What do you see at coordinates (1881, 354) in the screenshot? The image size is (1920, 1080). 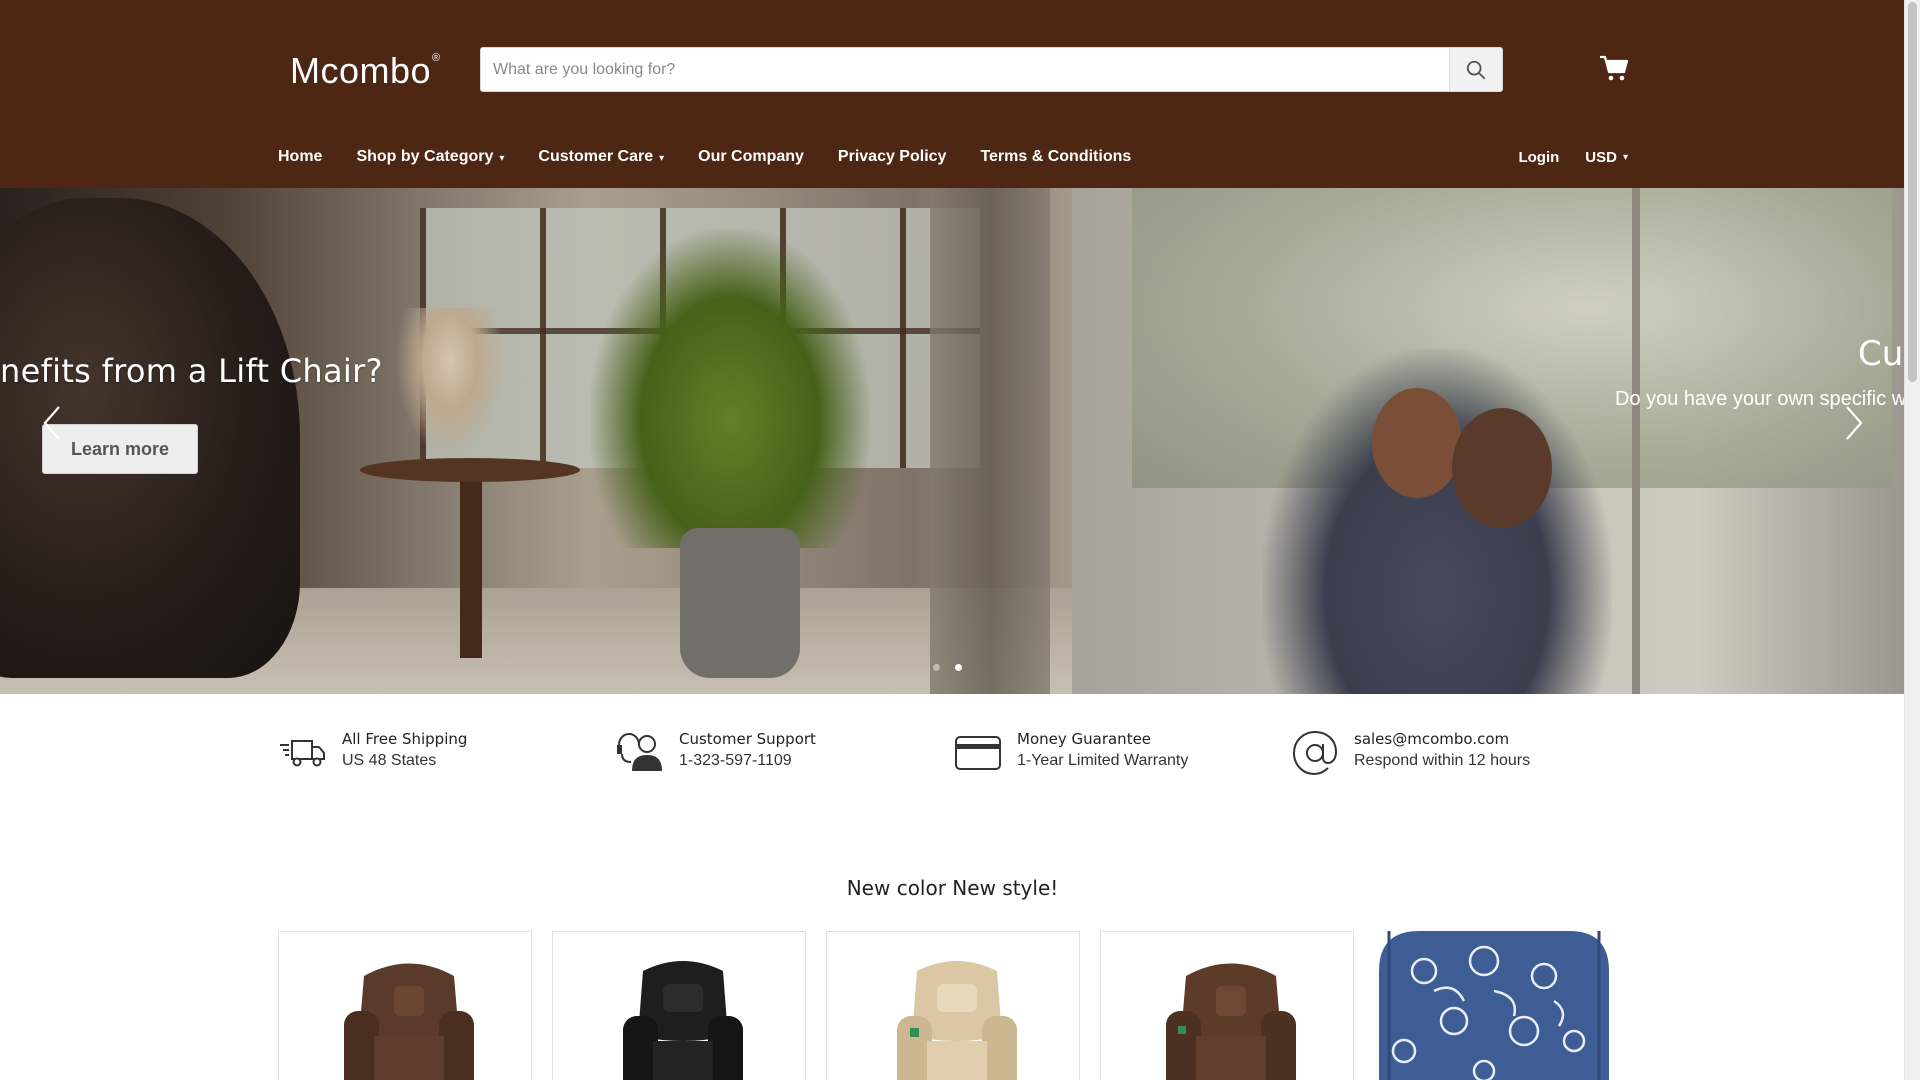 I see `hero-slide-2-title: Cus` at bounding box center [1881, 354].